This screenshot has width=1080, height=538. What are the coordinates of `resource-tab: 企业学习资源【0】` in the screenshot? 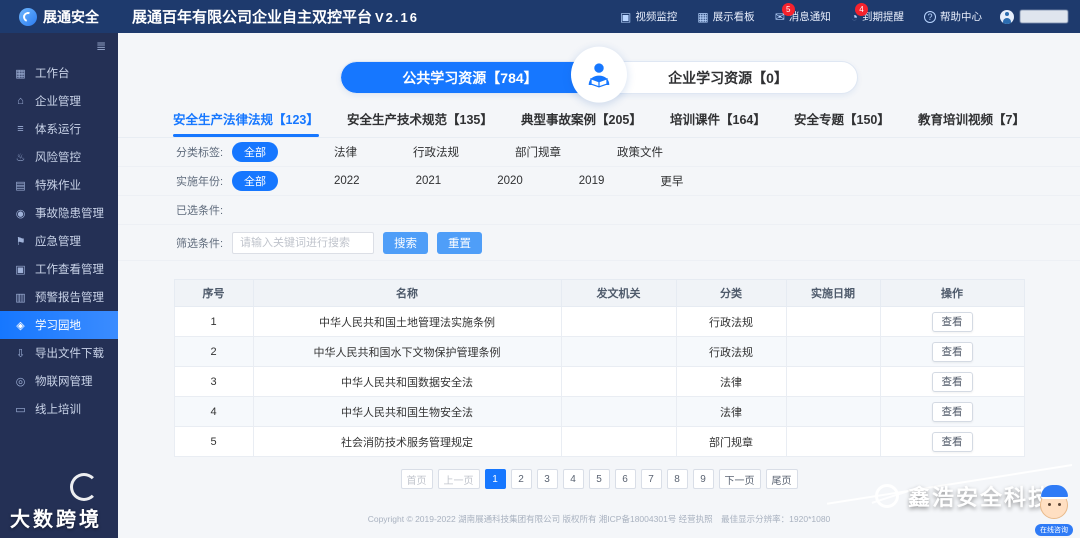 It's located at (728, 77).